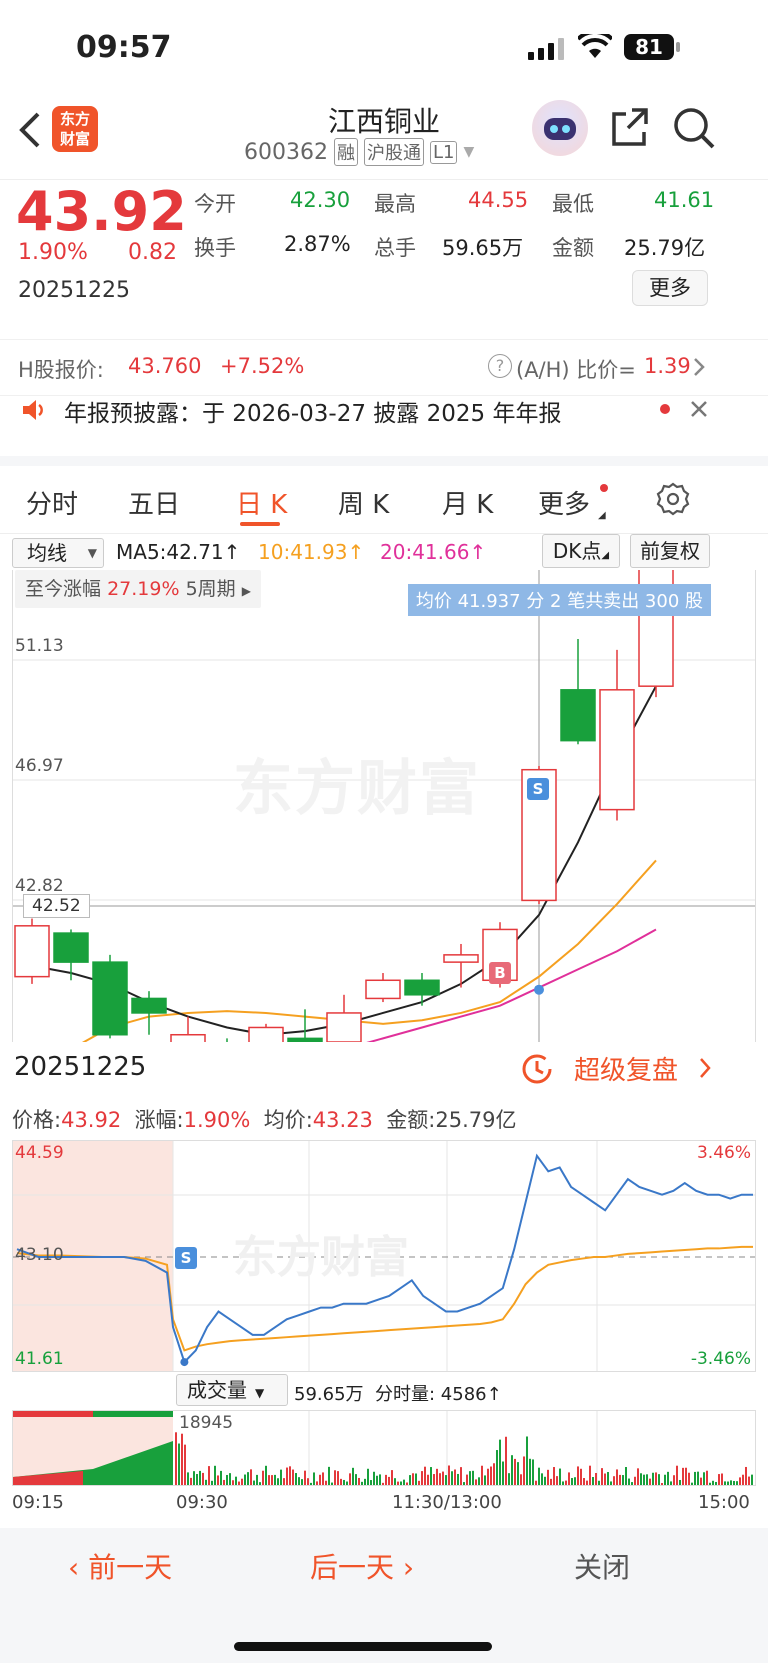 Image resolution: width=768 pixels, height=1663 pixels. Describe the element at coordinates (705, 1070) in the screenshot. I see `chevron-right-icon` at that location.